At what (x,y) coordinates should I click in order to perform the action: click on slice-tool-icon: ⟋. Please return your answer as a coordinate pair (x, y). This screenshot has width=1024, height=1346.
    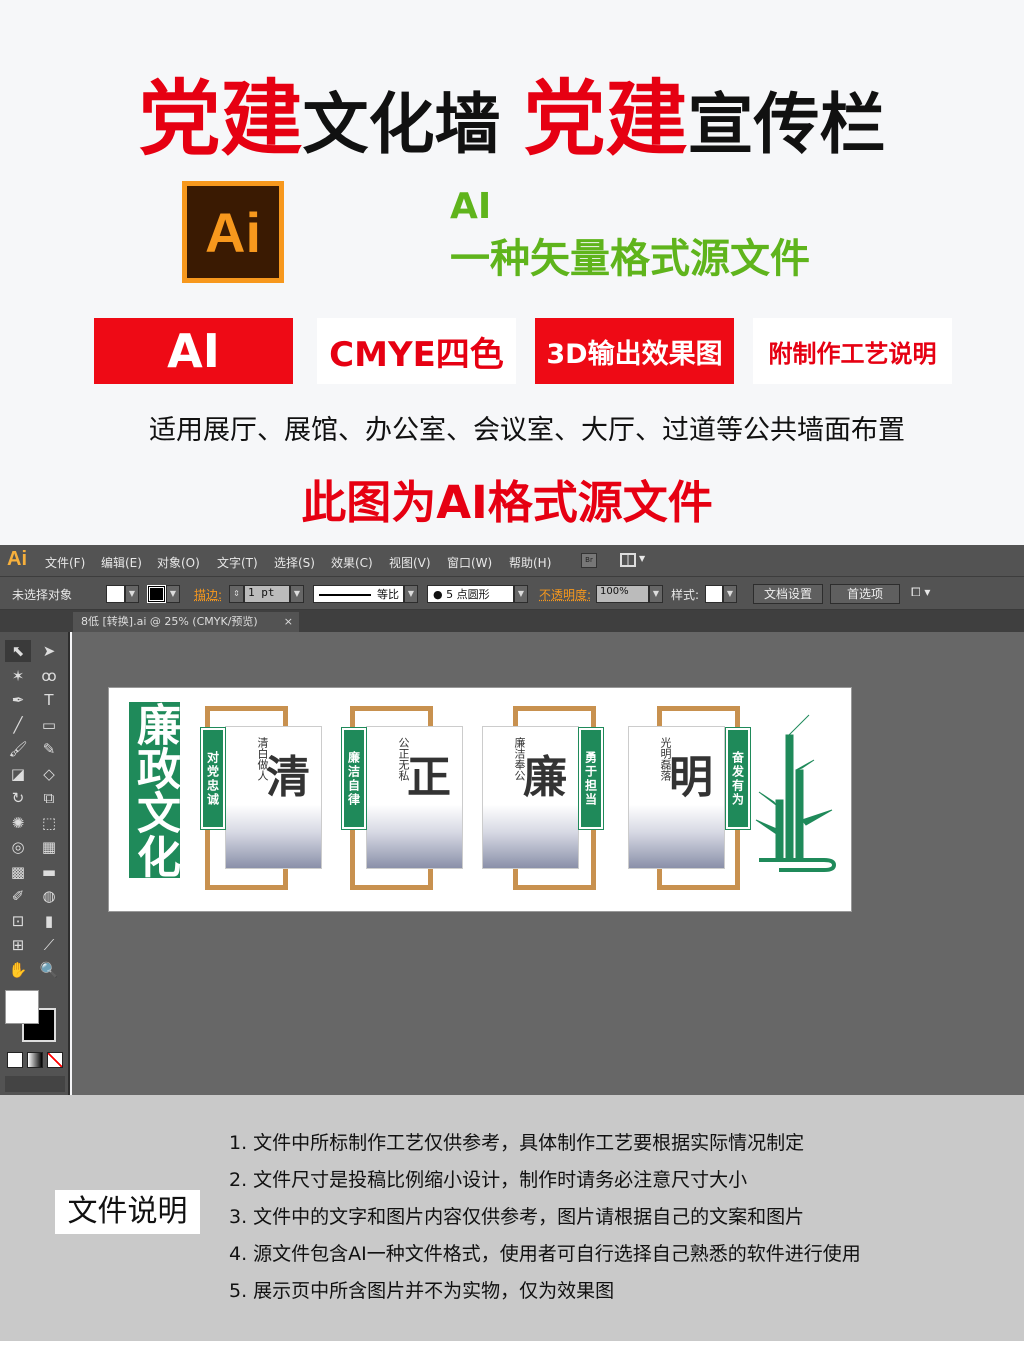
    Looking at the image, I should click on (49, 945).